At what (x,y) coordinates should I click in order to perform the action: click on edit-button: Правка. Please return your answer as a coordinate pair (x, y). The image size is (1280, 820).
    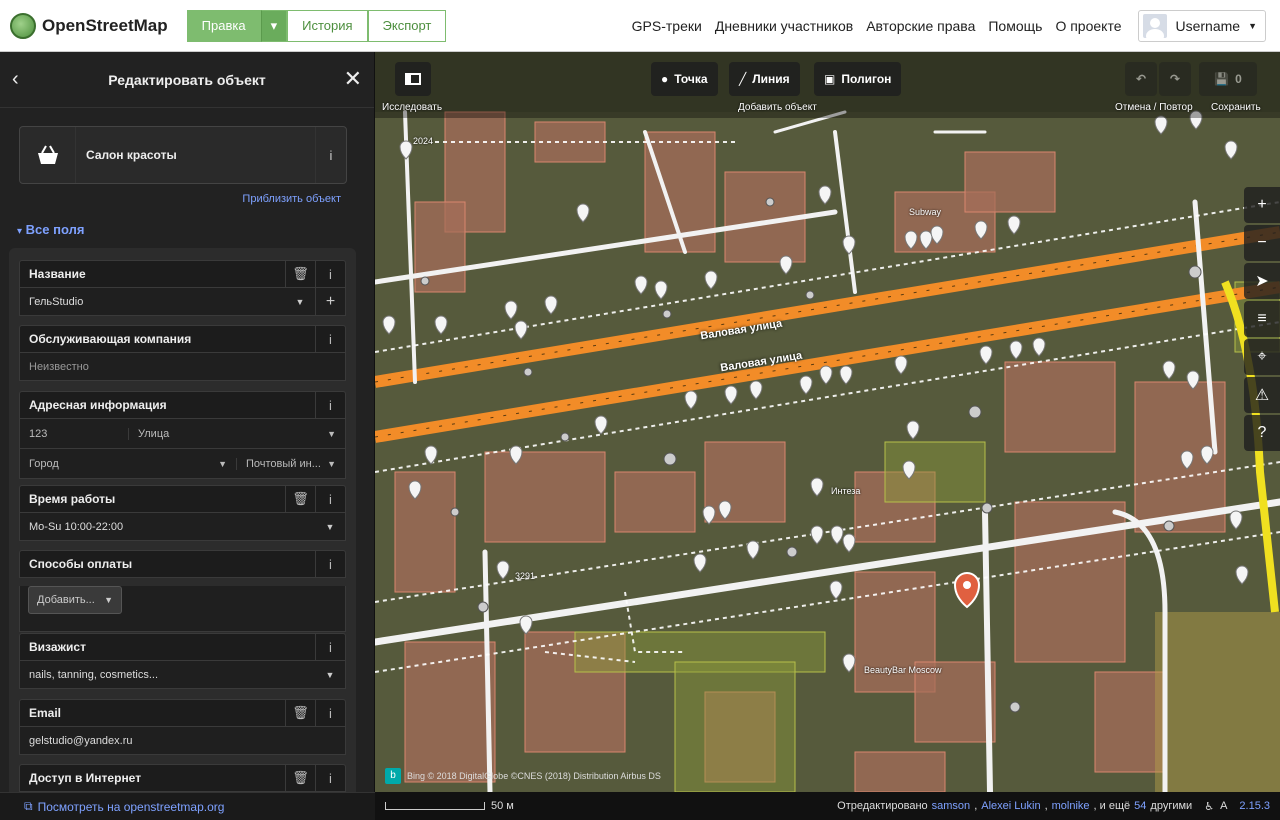
    Looking at the image, I should click on (223, 25).